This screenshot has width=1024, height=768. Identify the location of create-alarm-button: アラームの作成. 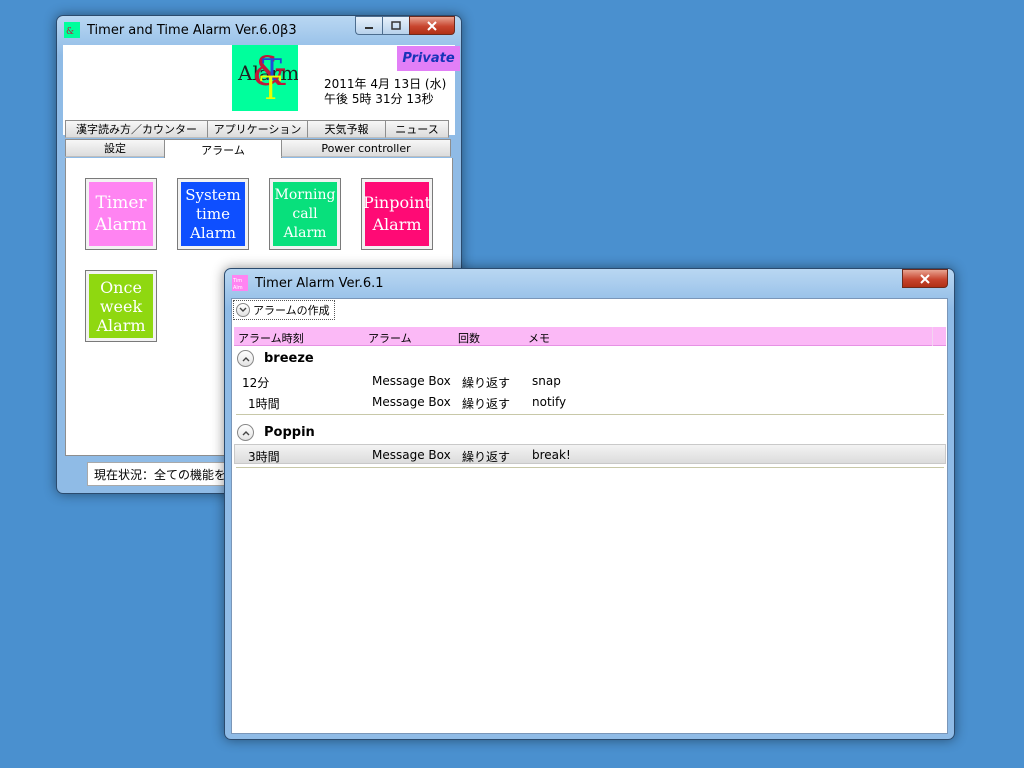
(284, 310).